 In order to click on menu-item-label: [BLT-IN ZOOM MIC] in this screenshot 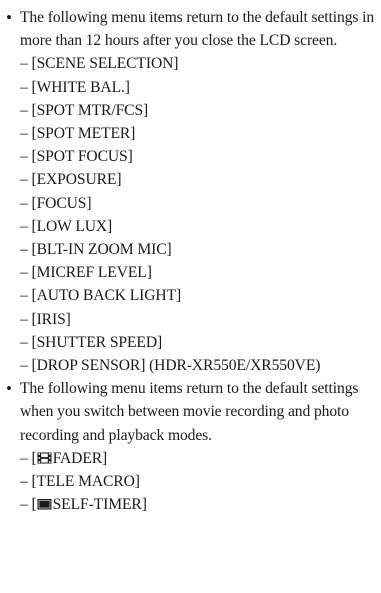, I will do `click(101, 250)`.